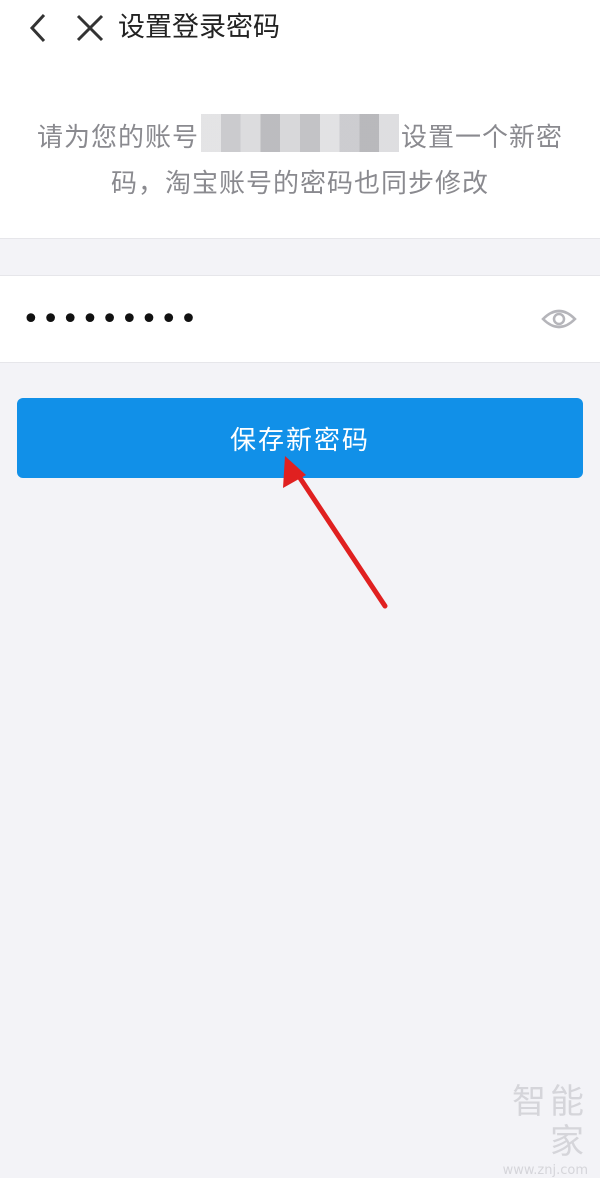  Describe the element at coordinates (342, 542) in the screenshot. I see `annotation-arrow-shaft` at that location.